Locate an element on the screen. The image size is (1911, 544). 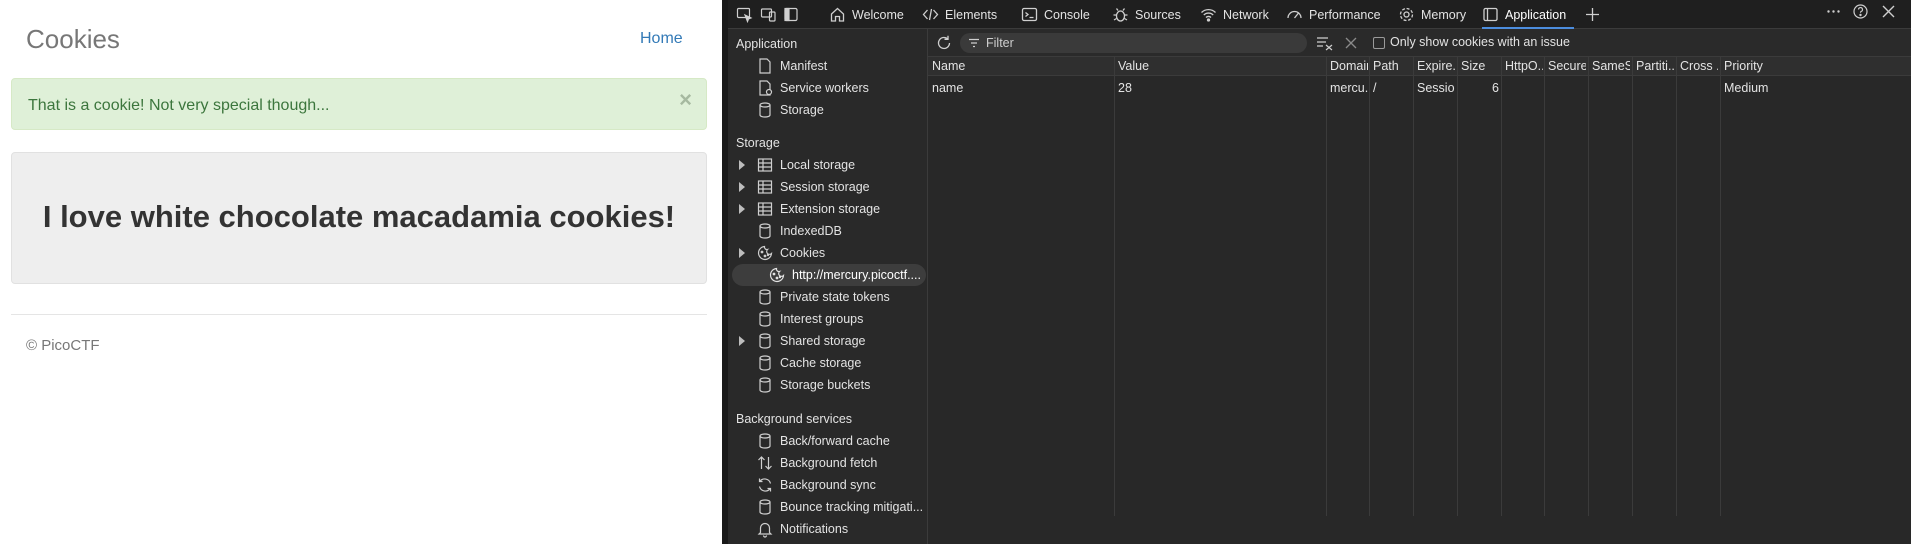
cell-size: 6 is located at coordinates (1480, 88).